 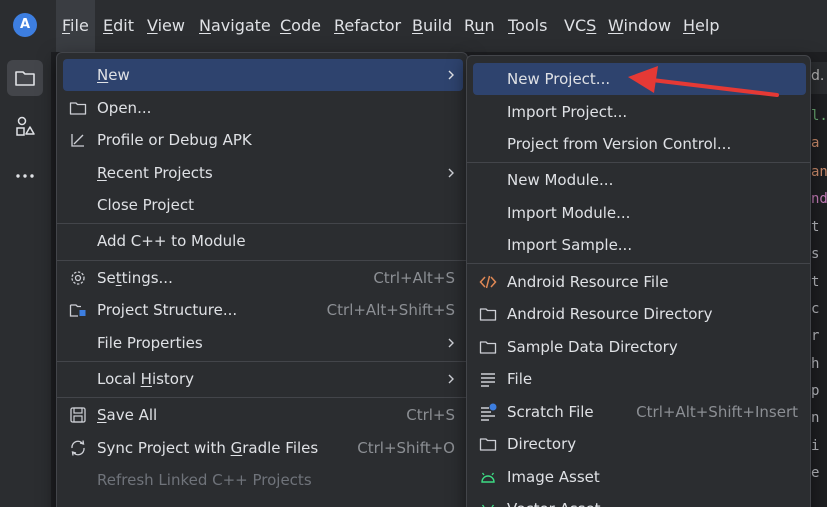 What do you see at coordinates (489, 412) in the screenshot?
I see `scratch-file-icon` at bounding box center [489, 412].